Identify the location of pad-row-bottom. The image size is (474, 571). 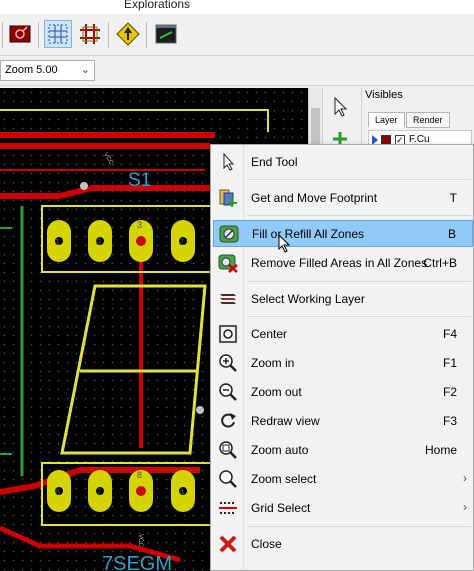
(121, 491).